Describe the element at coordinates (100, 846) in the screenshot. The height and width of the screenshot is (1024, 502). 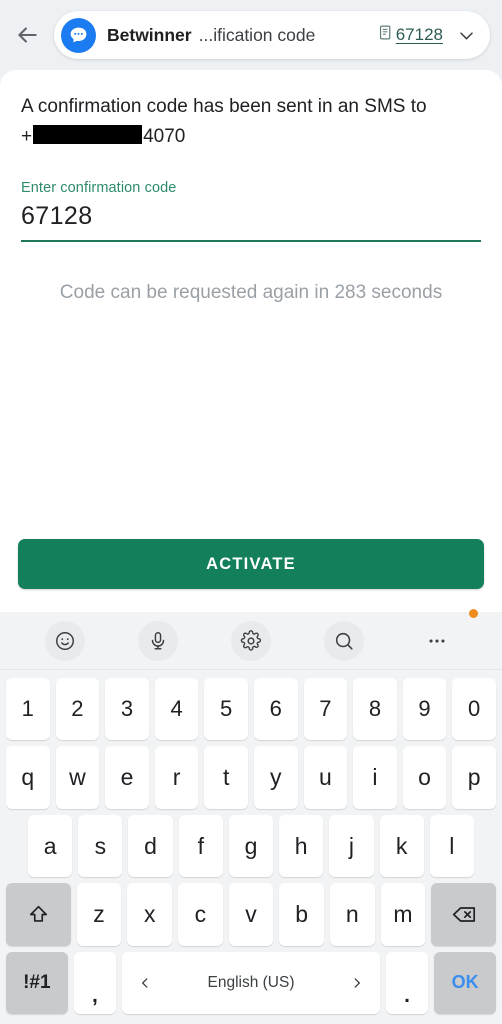
I see `key-s: s` at that location.